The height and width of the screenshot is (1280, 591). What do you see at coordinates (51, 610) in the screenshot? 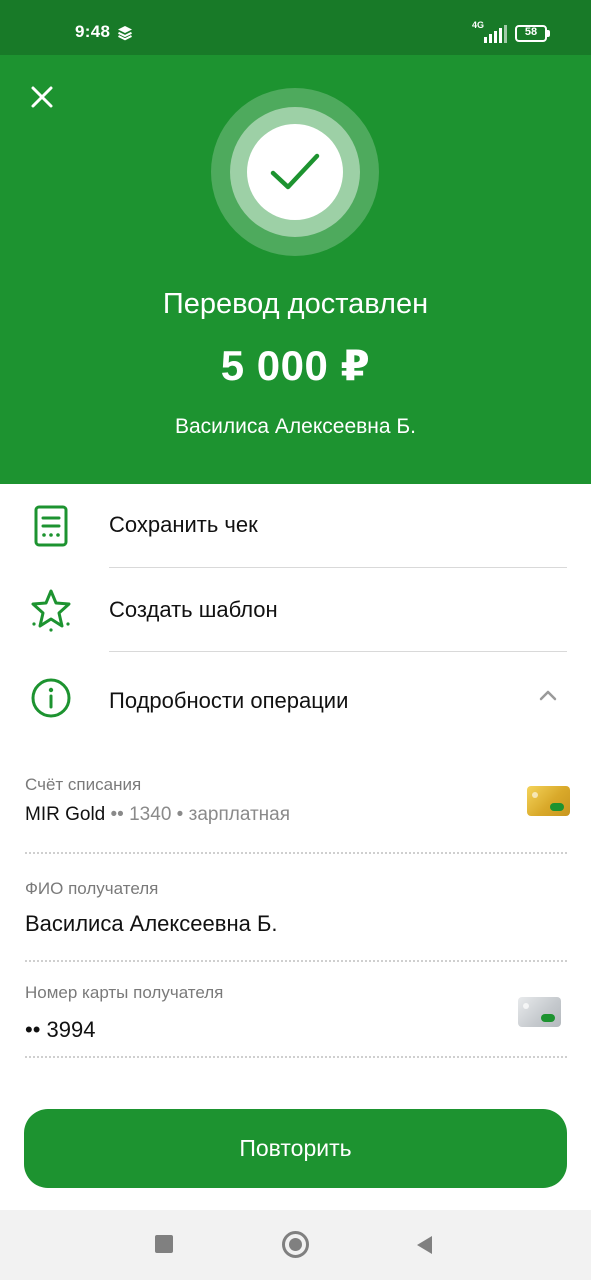
I see `star-icon` at bounding box center [51, 610].